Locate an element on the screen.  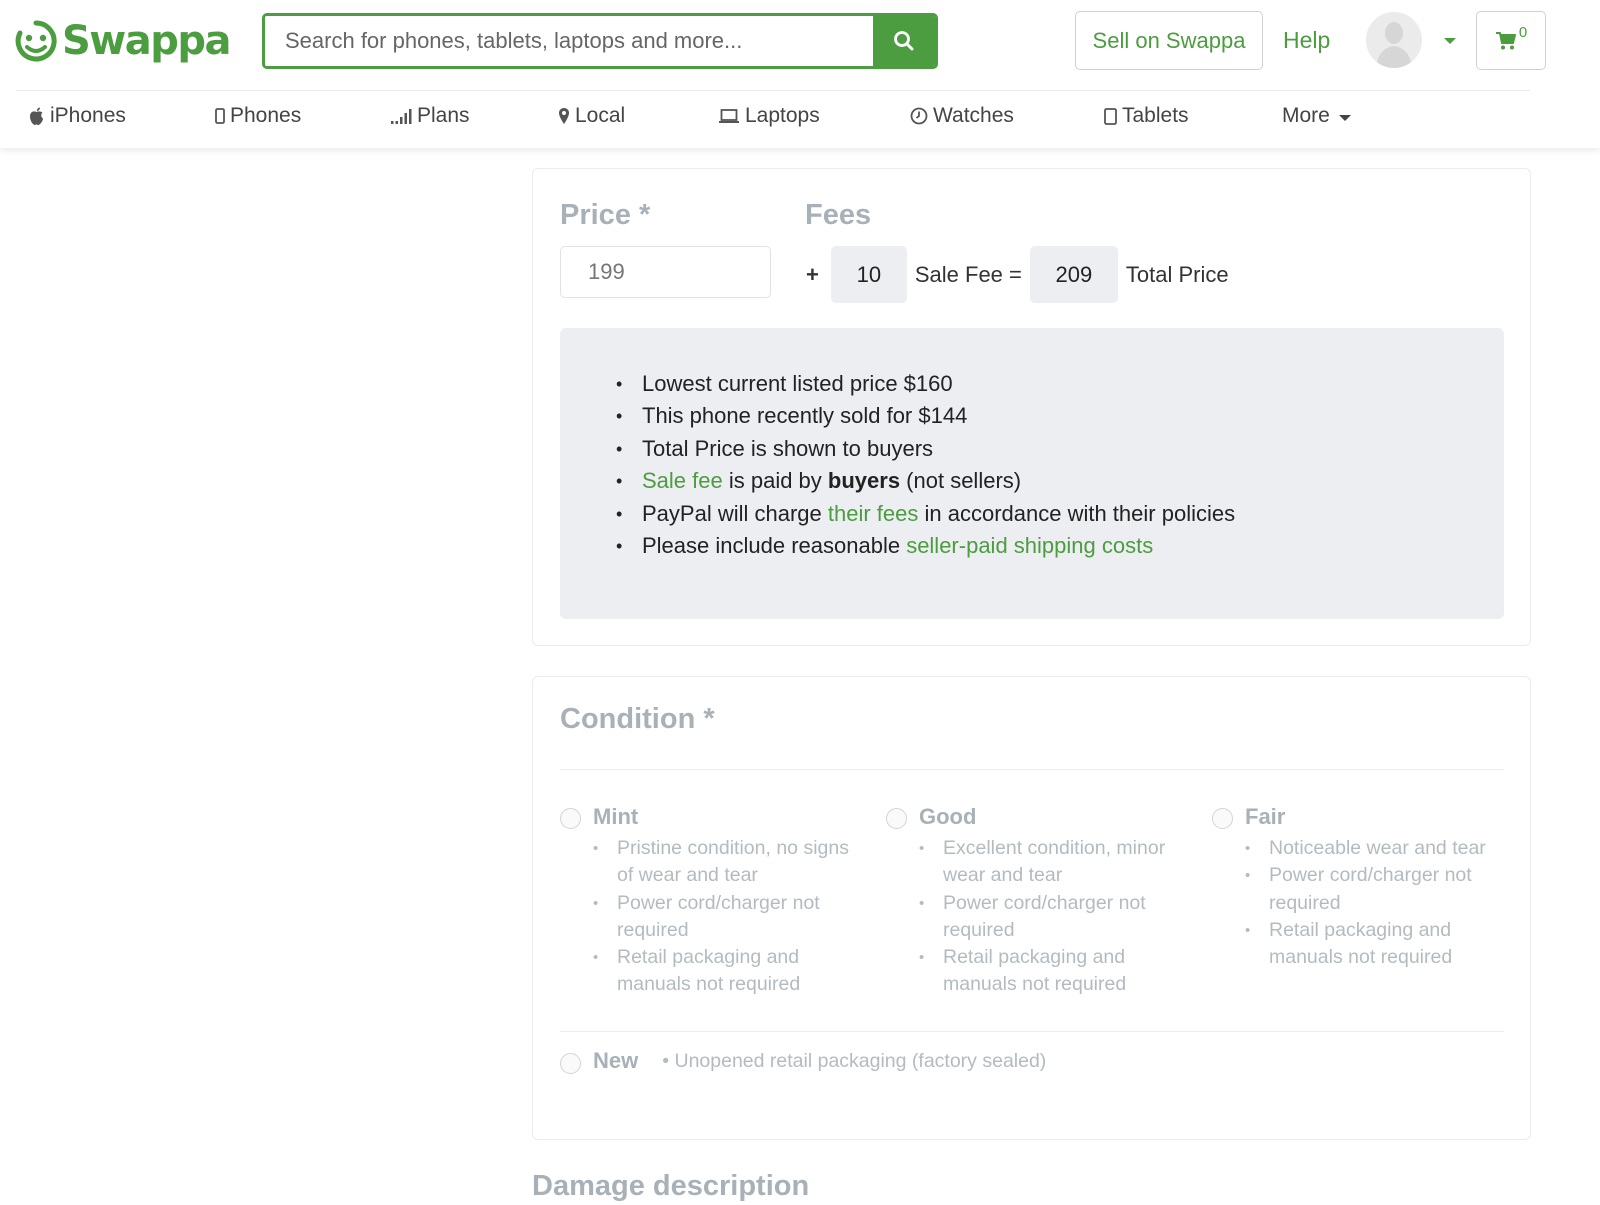
swappa-logo-icon is located at coordinates (36, 41).